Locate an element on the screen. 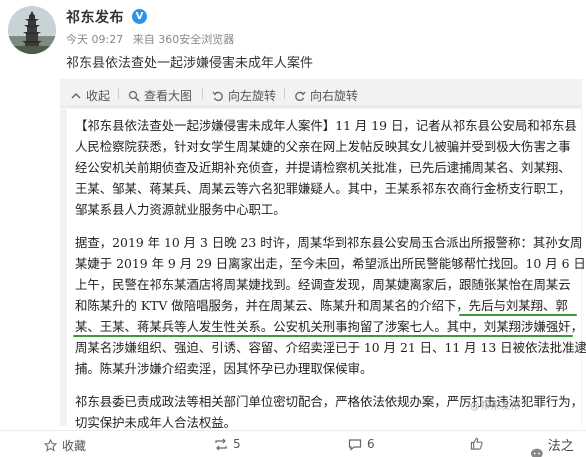  favorite-label: 收藏 is located at coordinates (74, 446).